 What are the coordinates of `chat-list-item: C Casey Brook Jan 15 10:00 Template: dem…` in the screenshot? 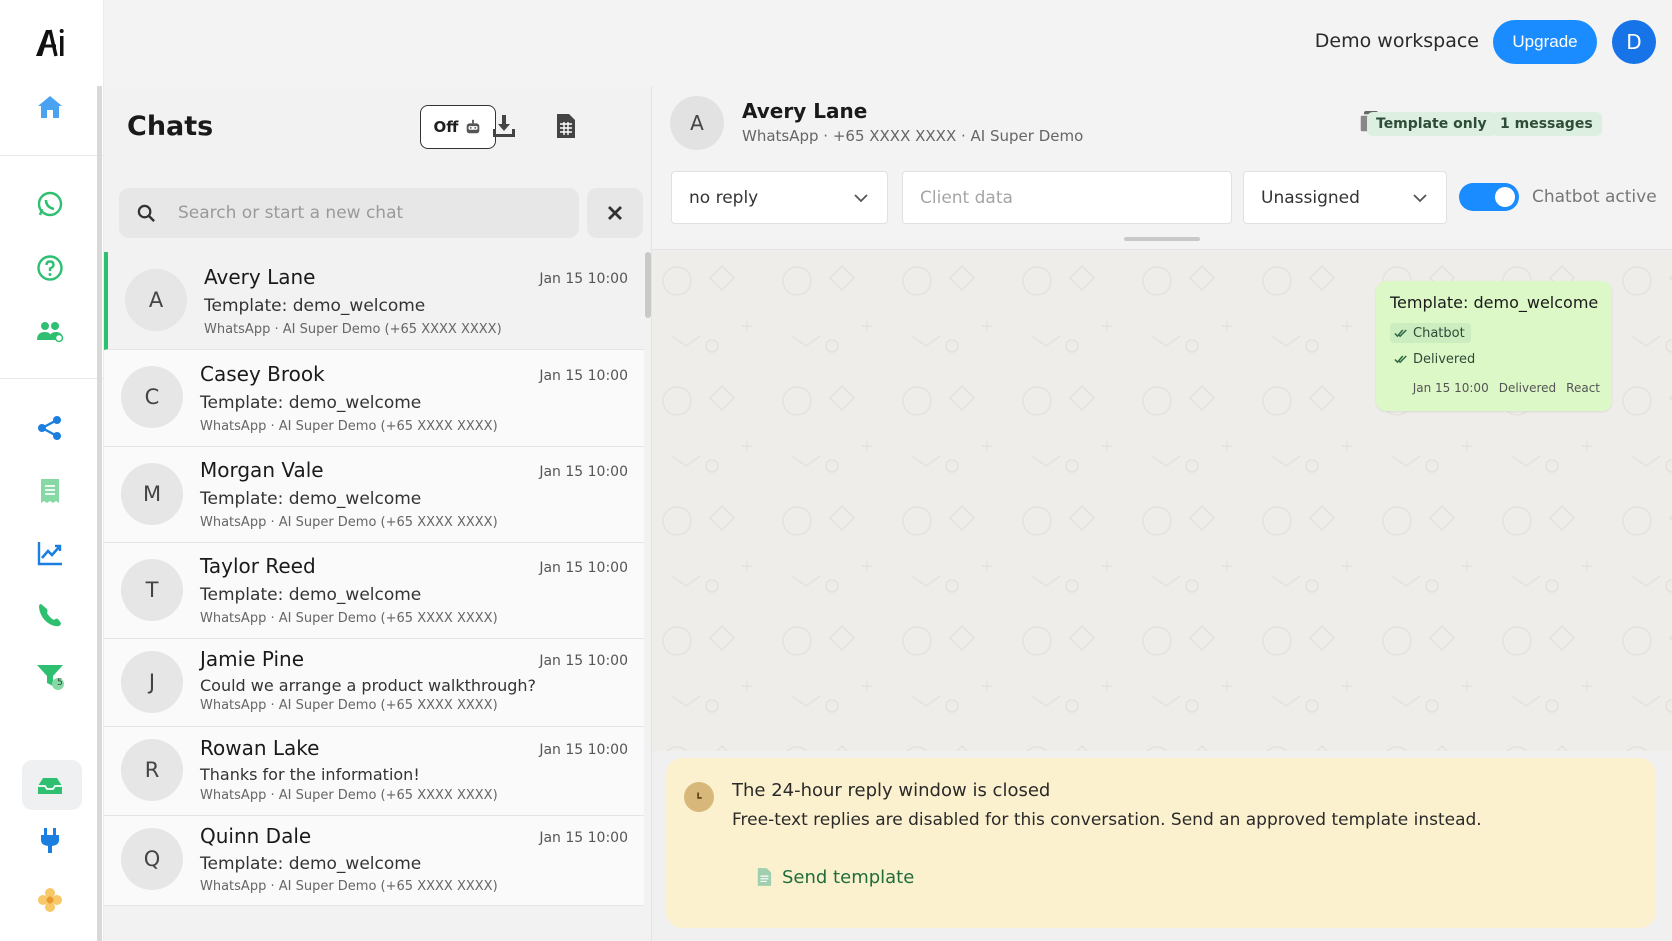 It's located at (374, 398).